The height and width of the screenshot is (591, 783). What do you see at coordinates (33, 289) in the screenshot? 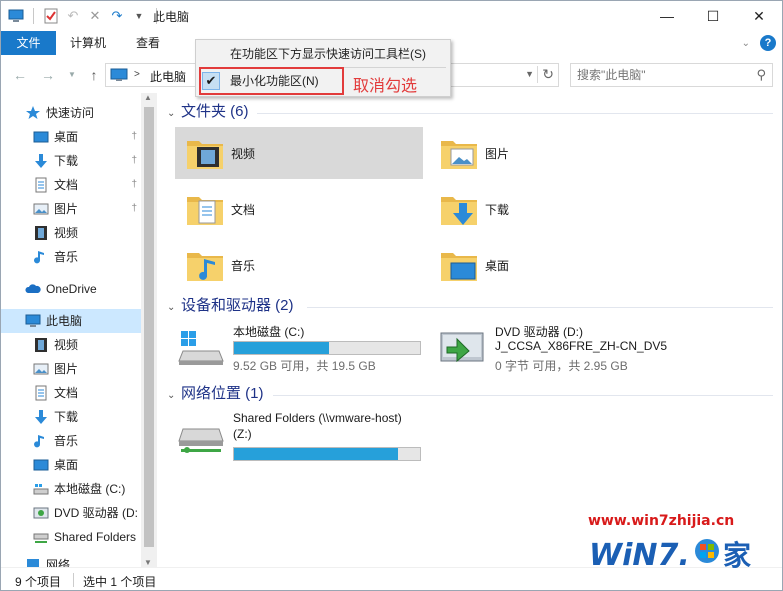
I see `cloud-icon` at bounding box center [33, 289].